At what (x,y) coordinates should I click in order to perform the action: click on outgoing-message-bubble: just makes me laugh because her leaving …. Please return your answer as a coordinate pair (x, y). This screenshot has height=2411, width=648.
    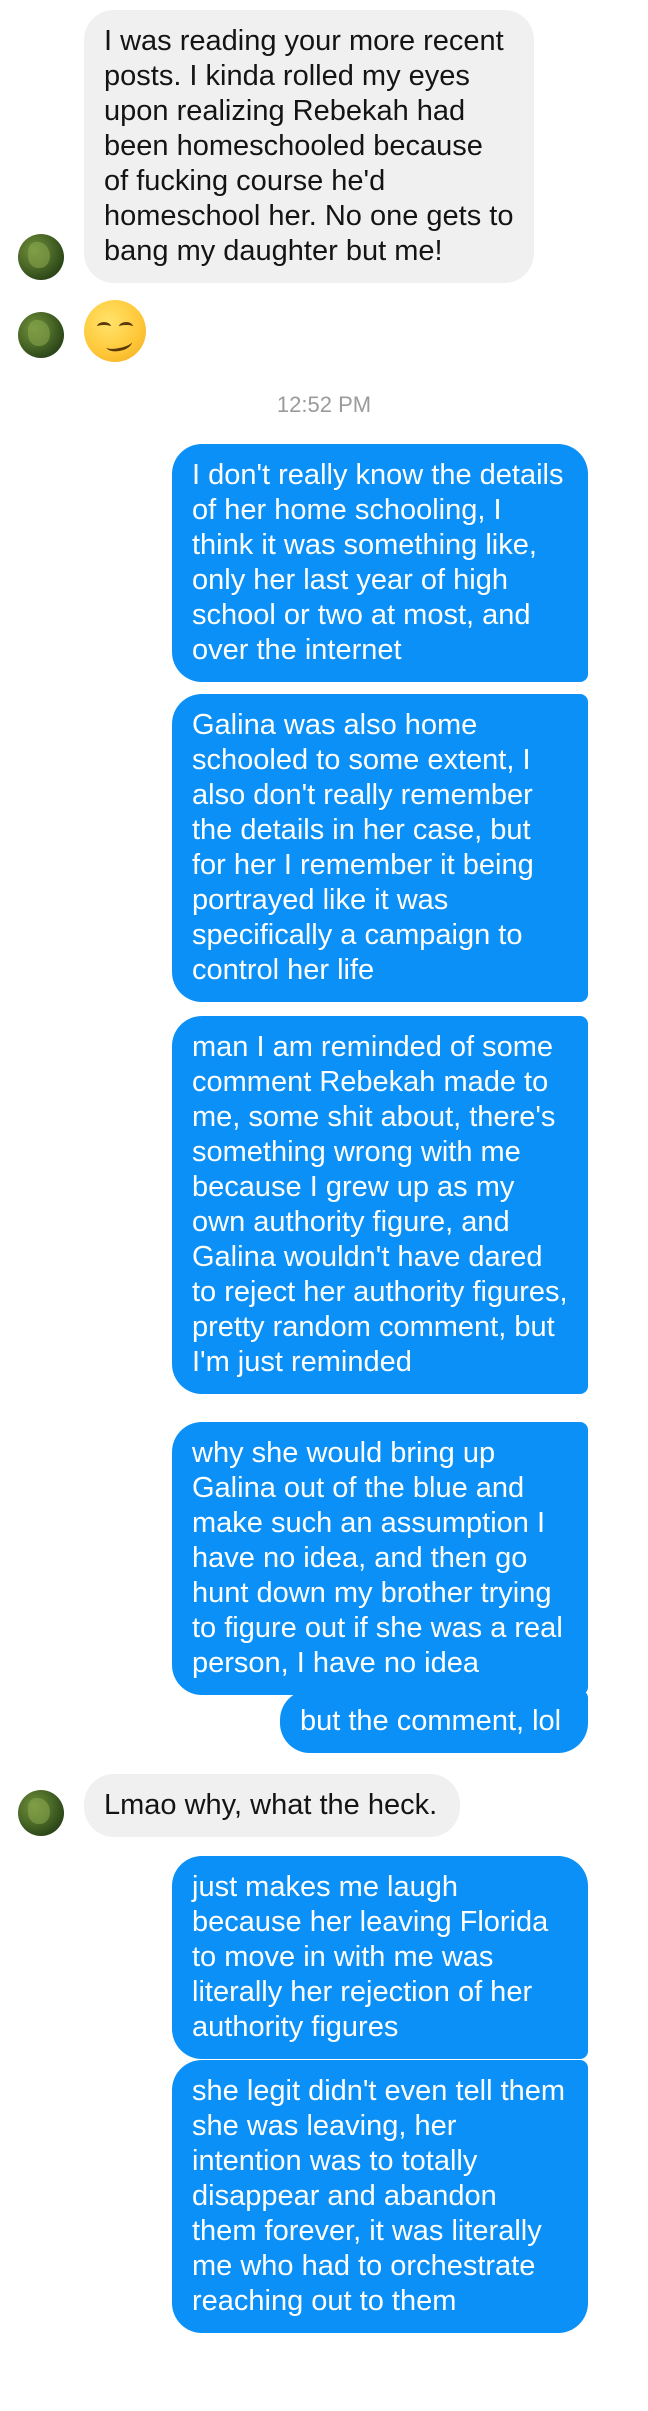
    Looking at the image, I should click on (380, 1957).